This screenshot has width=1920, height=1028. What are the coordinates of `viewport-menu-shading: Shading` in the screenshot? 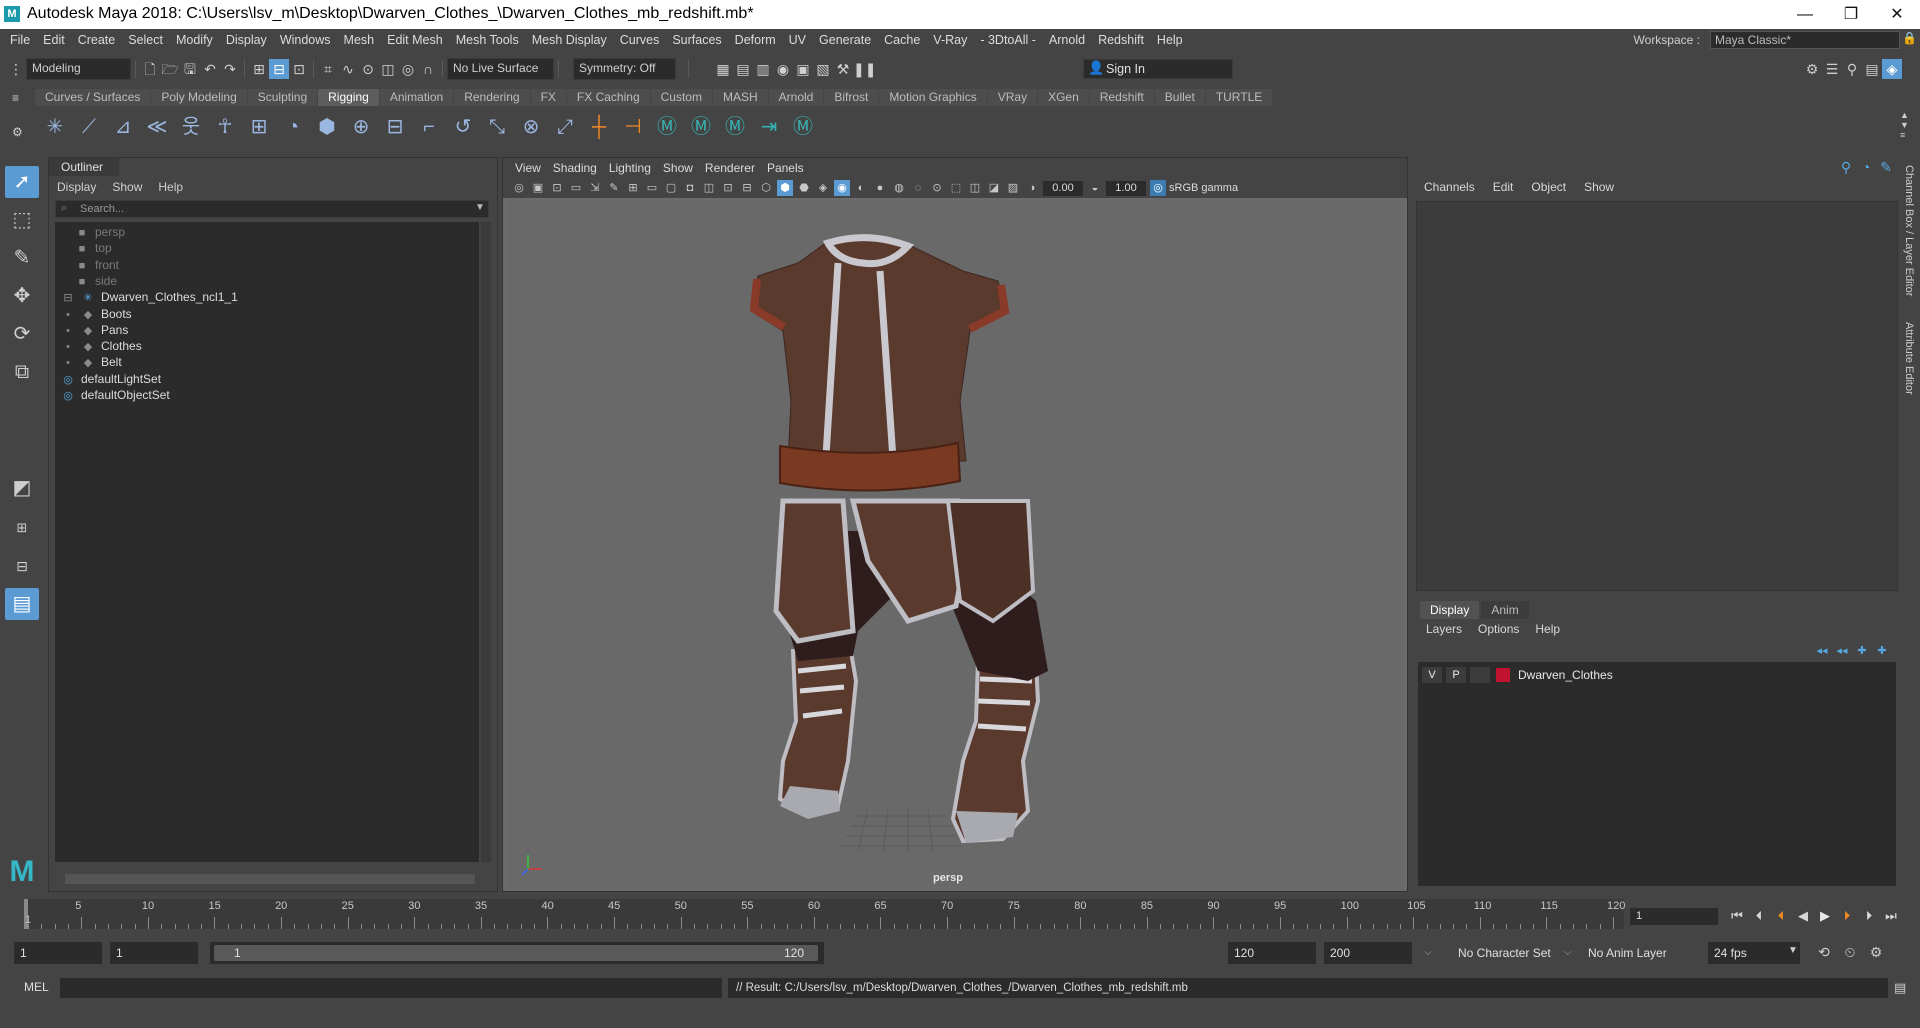 It's located at (575, 168).